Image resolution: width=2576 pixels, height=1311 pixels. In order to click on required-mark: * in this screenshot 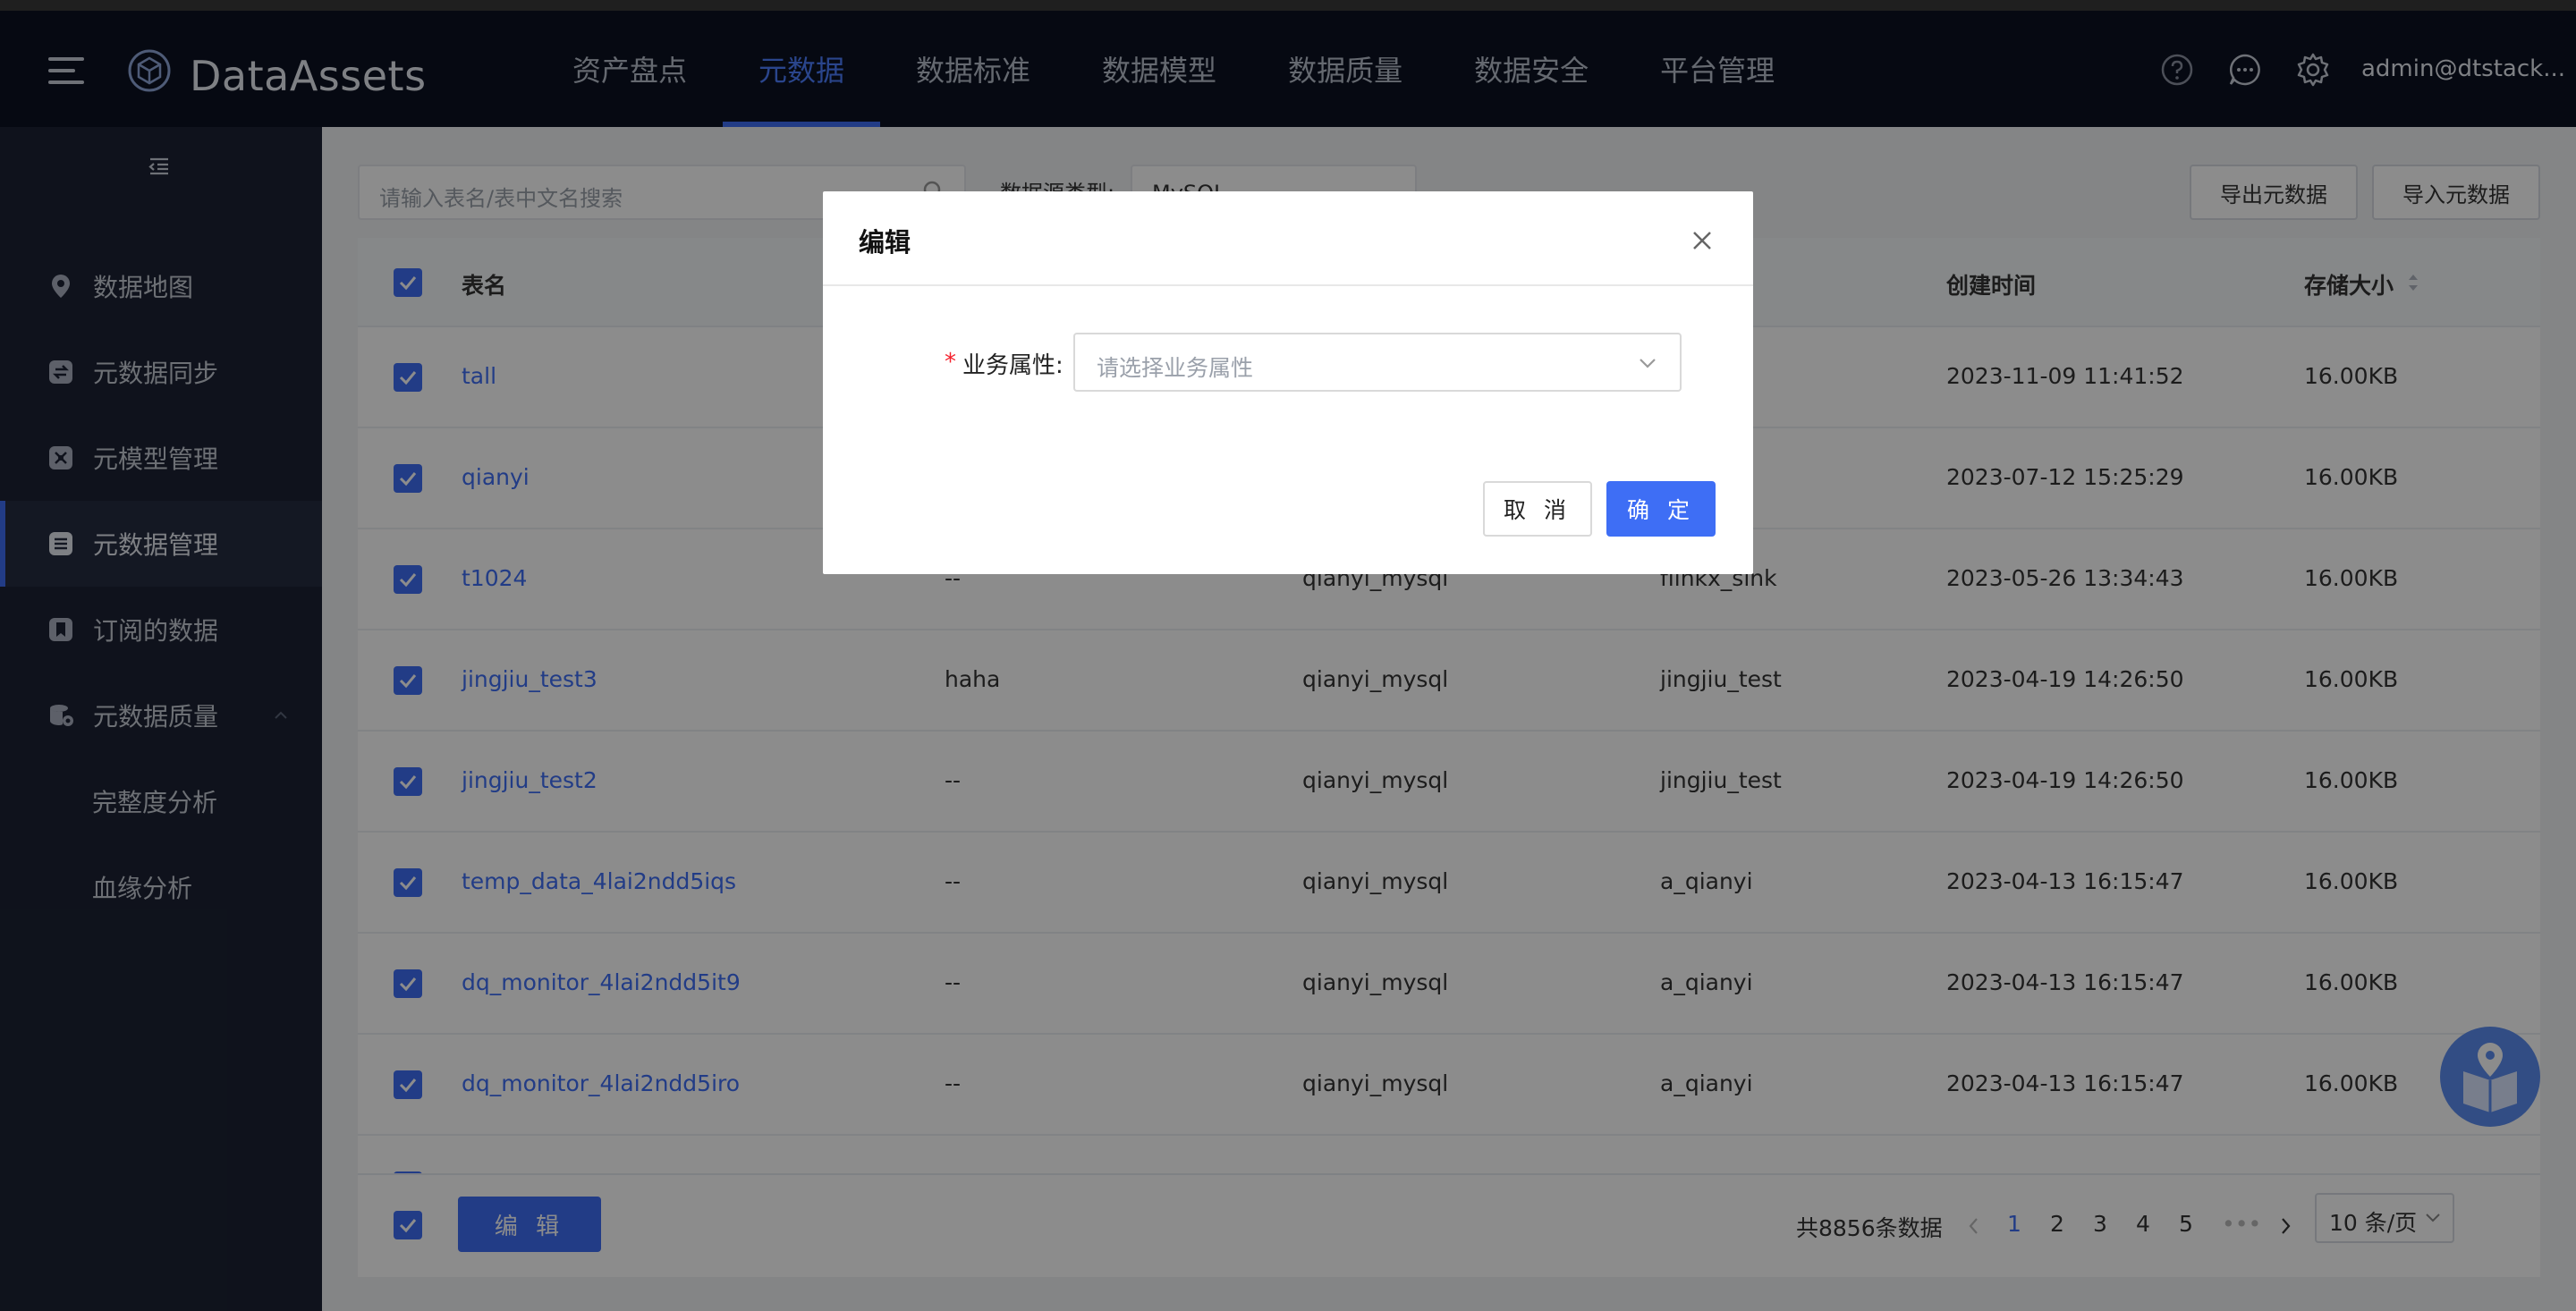, I will do `click(950, 362)`.